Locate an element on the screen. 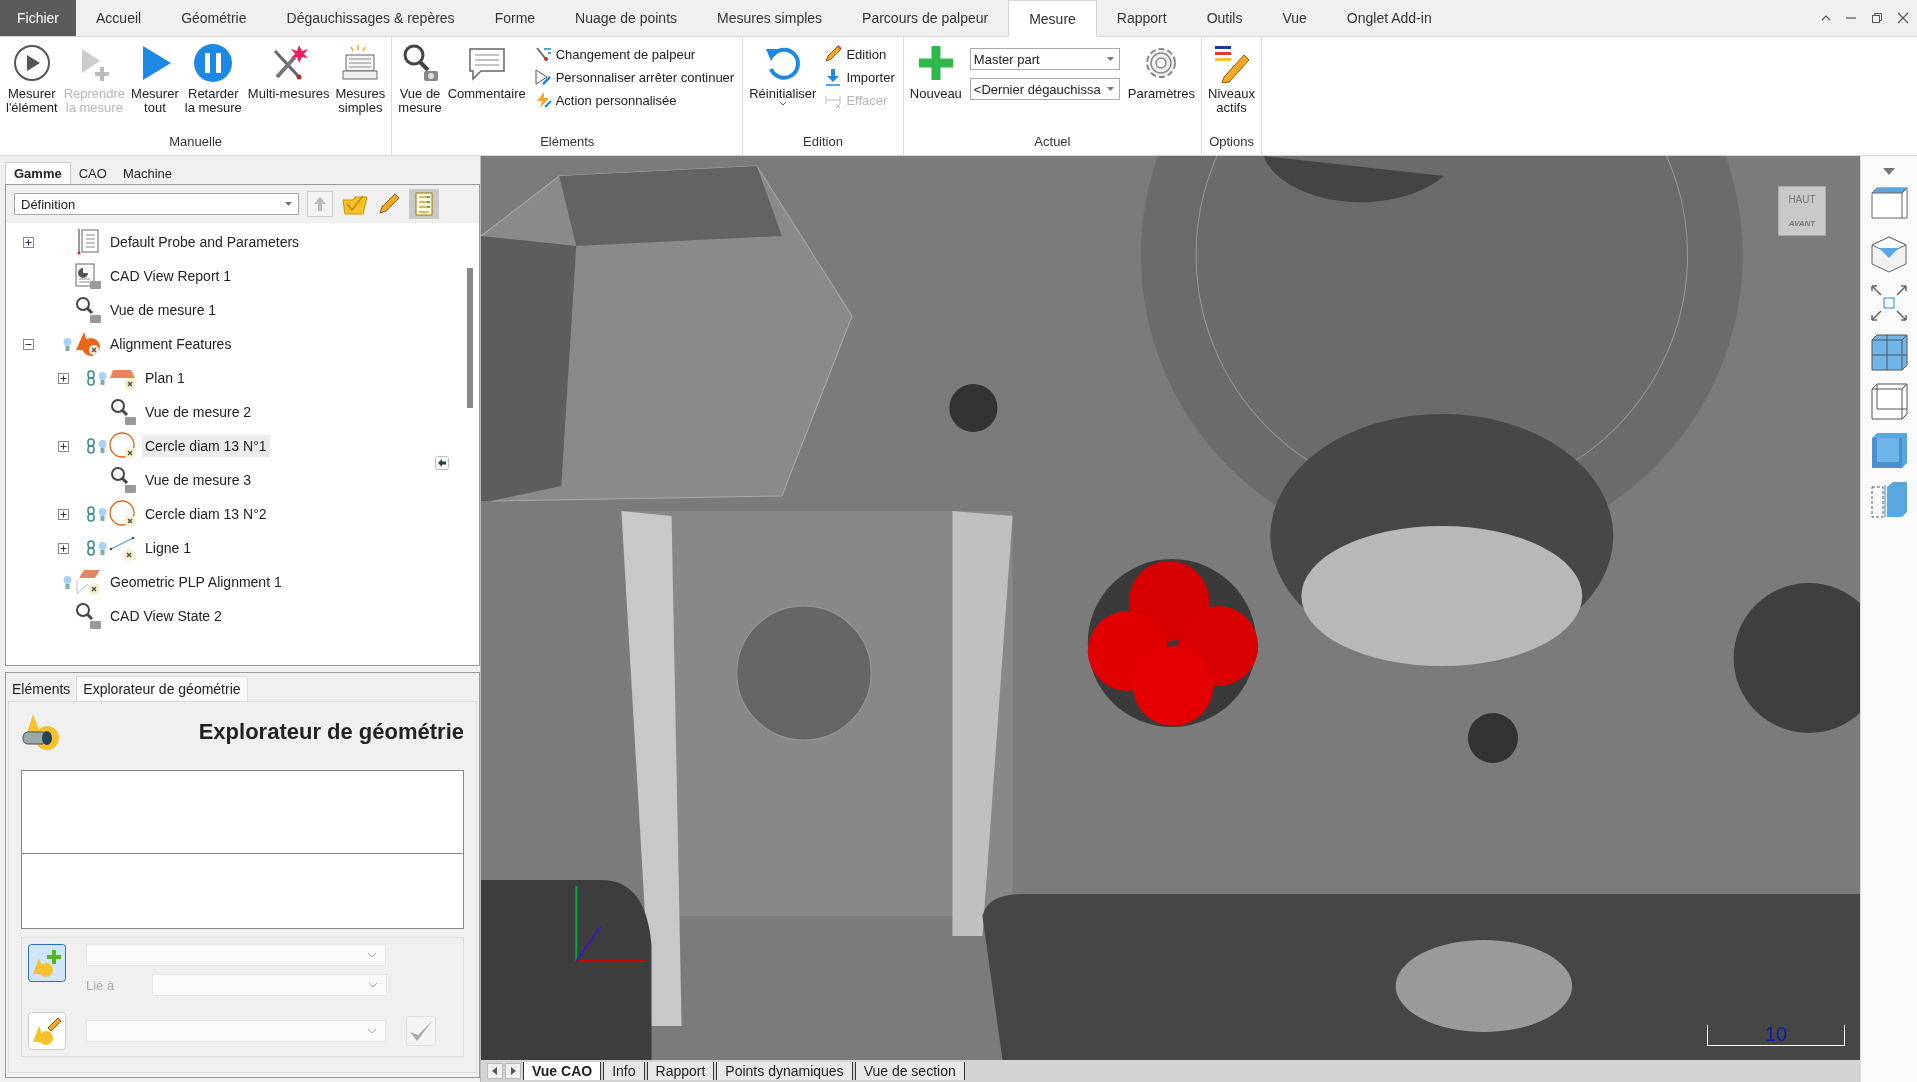 This screenshot has height=1082, width=1917. panel-tab: Machine is located at coordinates (147, 173).